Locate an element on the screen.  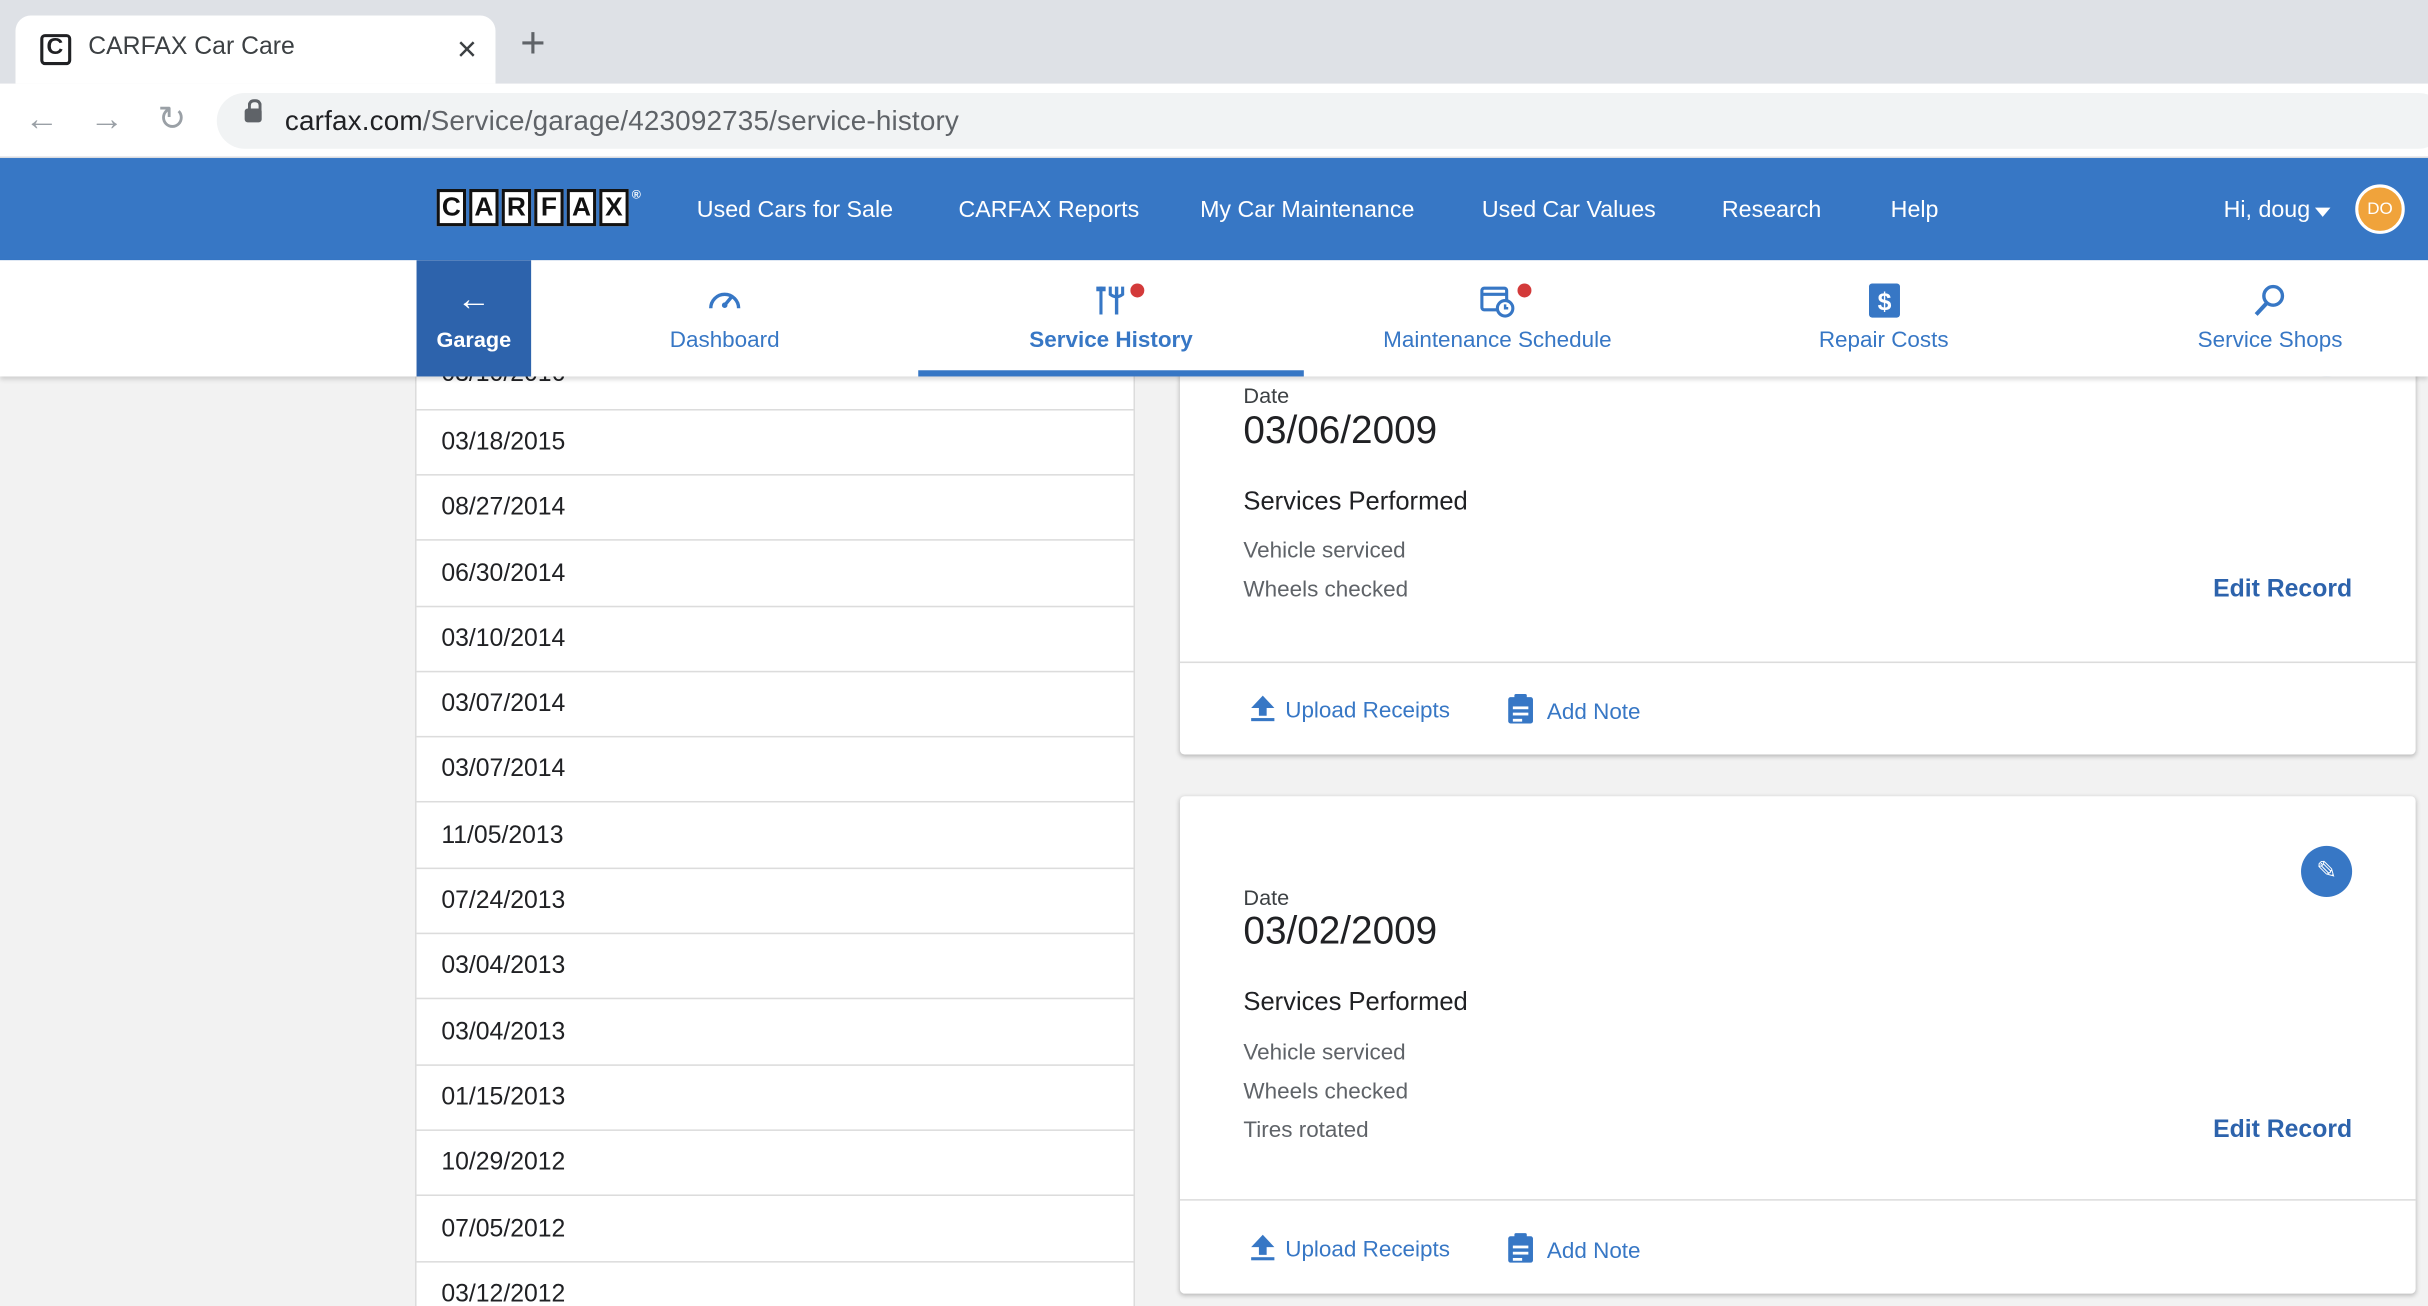
logo-letter: C is located at coordinates (451, 208).